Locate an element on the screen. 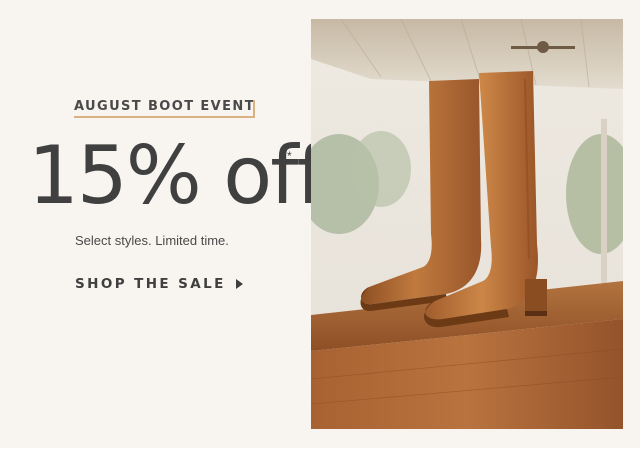  discount-headline: 15% off is located at coordinates (176, 175).